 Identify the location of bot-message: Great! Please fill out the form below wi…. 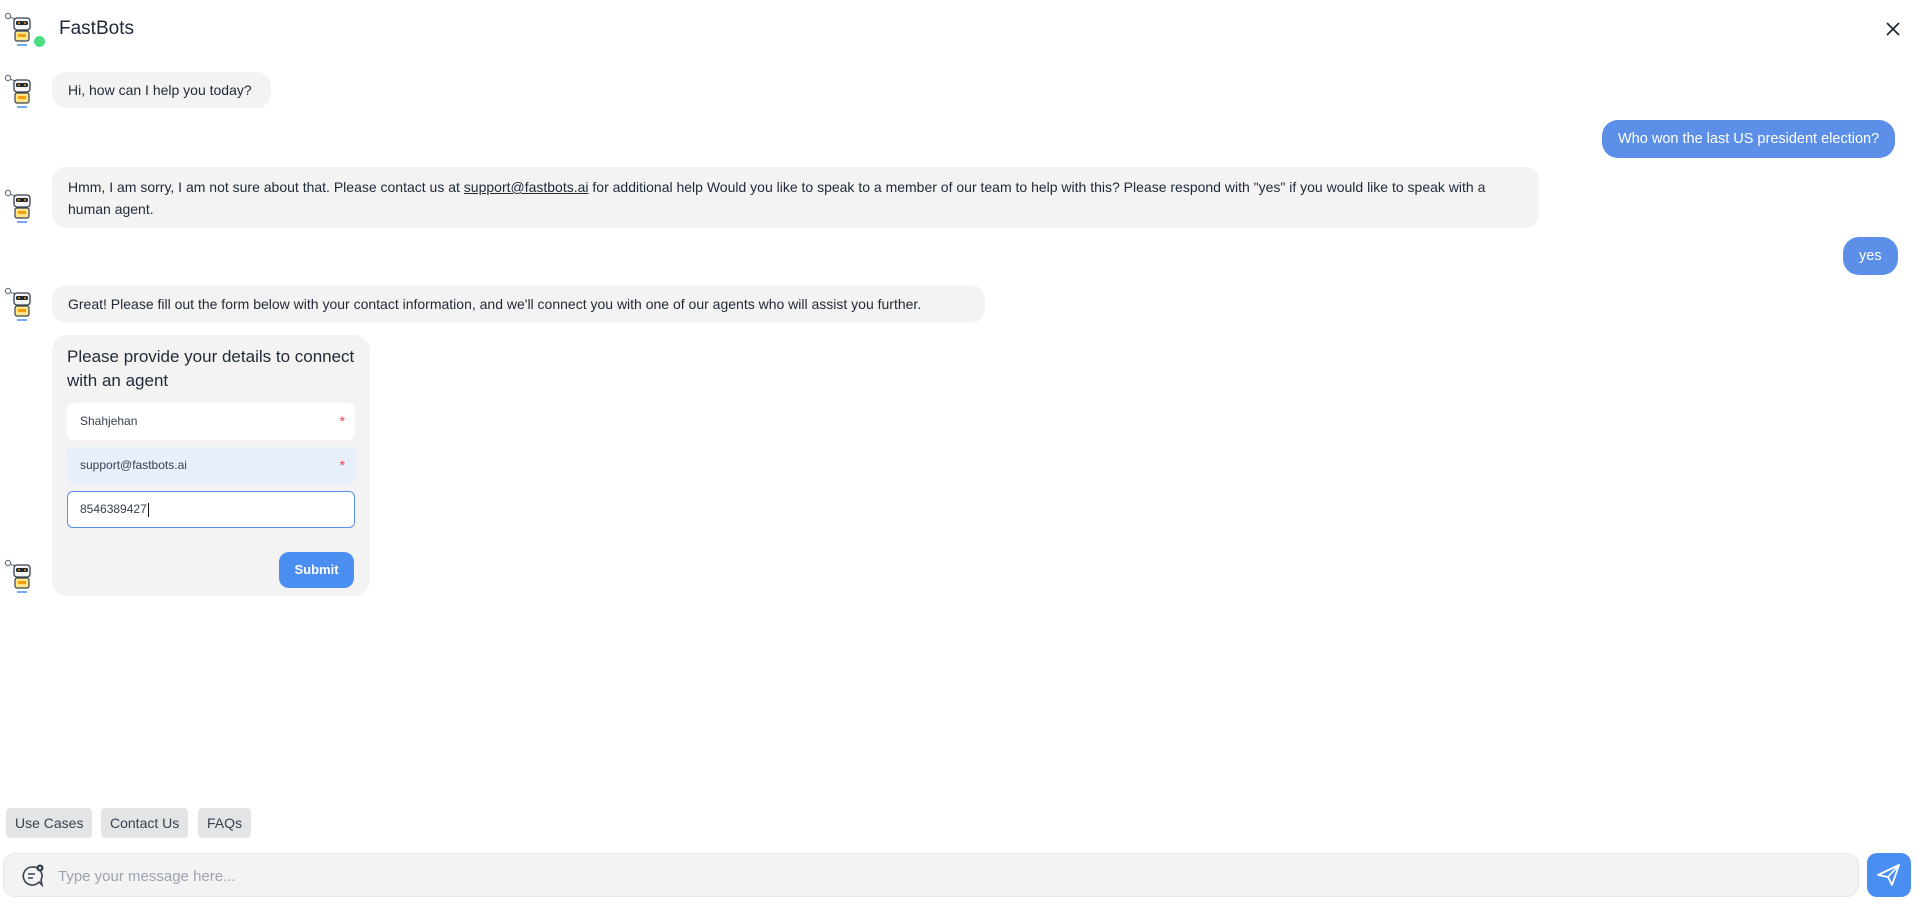
(518, 304).